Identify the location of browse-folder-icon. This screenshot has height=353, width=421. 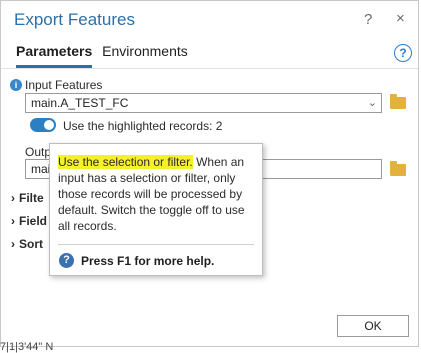
(398, 101).